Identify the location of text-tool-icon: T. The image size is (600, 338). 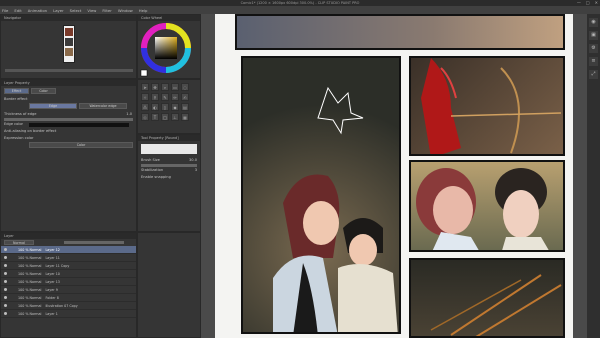
(155, 117).